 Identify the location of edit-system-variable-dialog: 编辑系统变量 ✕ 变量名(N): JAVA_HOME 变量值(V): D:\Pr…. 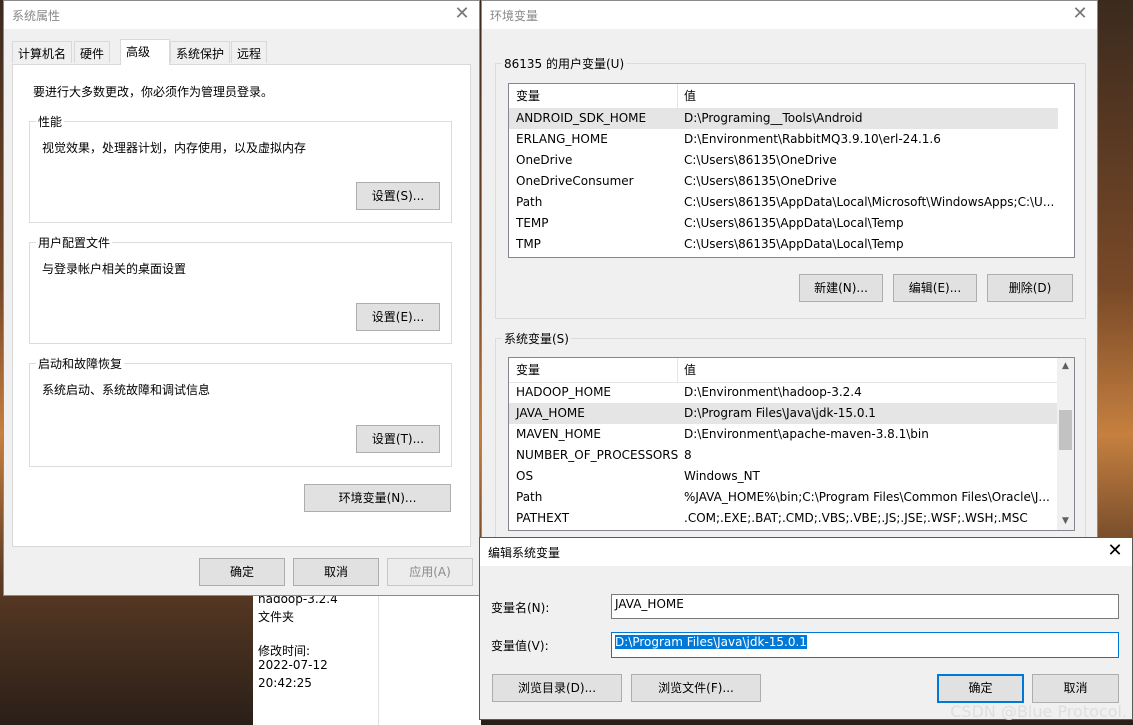
(806, 628).